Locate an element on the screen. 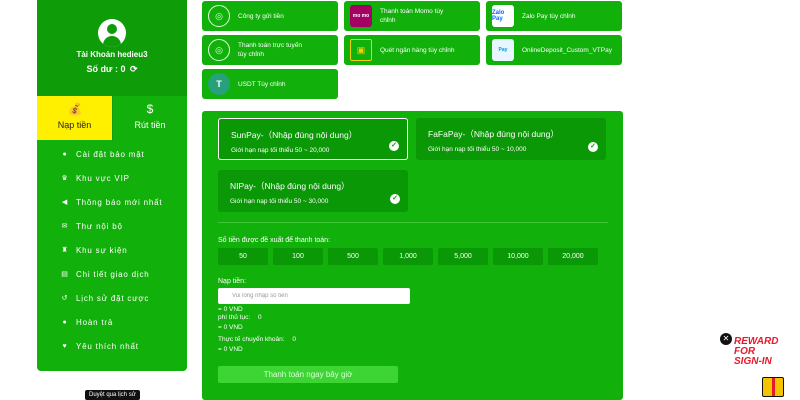 This screenshot has width=800, height=400. method-label: Zalo Pay tùy chỉnh is located at coordinates (549, 16).